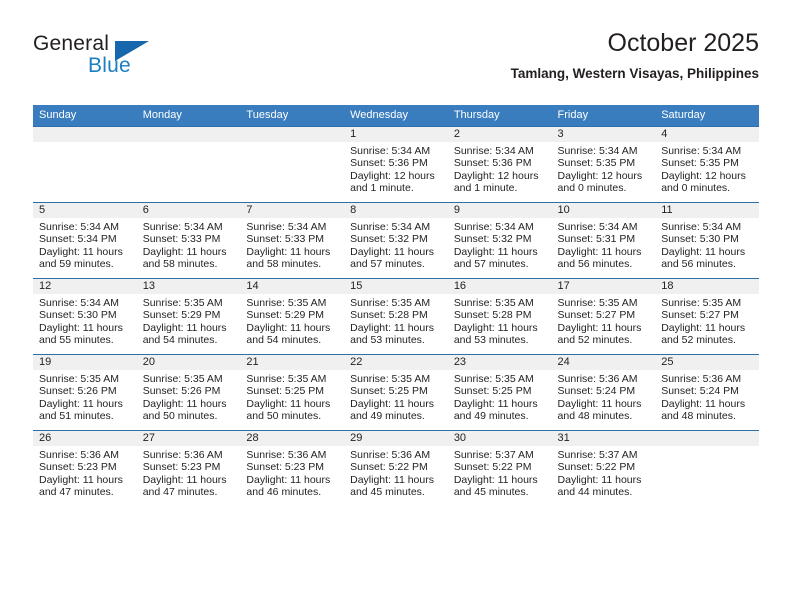 Image resolution: width=792 pixels, height=612 pixels. What do you see at coordinates (596, 391) in the screenshot?
I see `sunset-text: Sunset: 5:24 PM` at bounding box center [596, 391].